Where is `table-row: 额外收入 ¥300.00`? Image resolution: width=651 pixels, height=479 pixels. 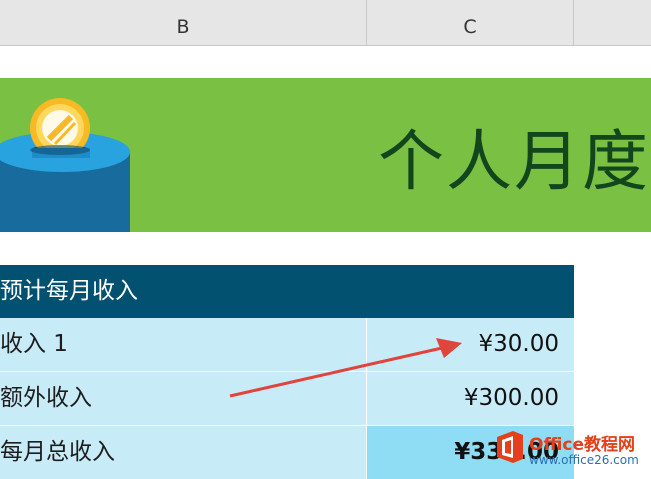
table-row: 额外收入 ¥300.00 is located at coordinates (287, 399).